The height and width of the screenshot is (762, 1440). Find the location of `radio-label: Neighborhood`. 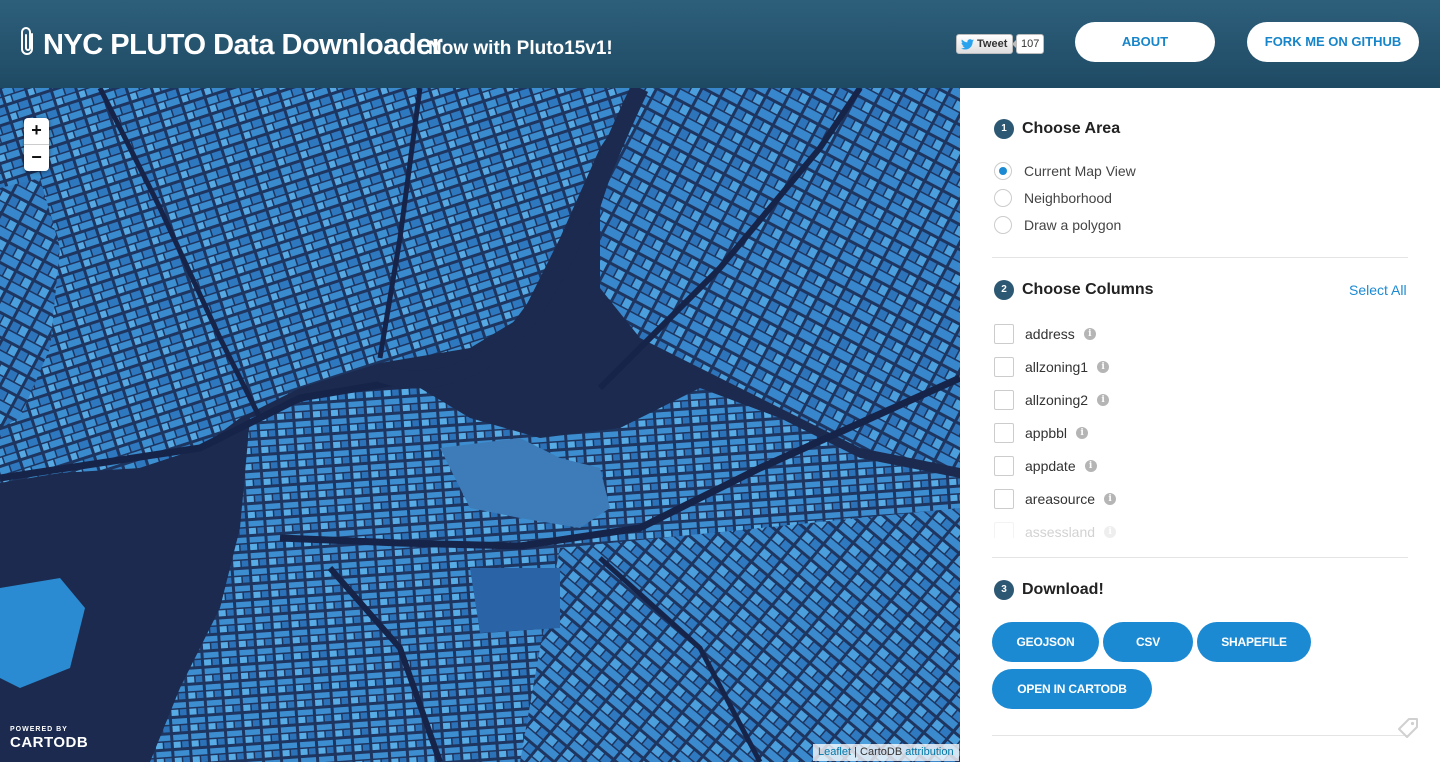

radio-label: Neighborhood is located at coordinates (1068, 198).